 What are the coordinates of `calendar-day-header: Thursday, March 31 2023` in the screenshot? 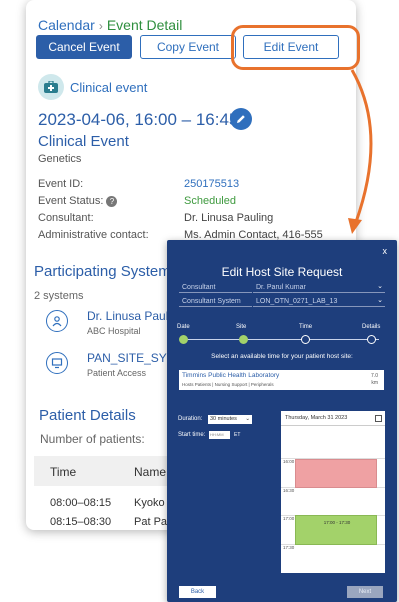 It's located at (333, 418).